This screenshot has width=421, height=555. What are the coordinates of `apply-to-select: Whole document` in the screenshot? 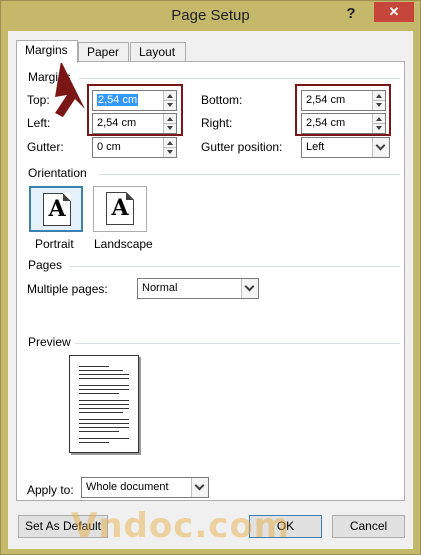 It's located at (145, 487).